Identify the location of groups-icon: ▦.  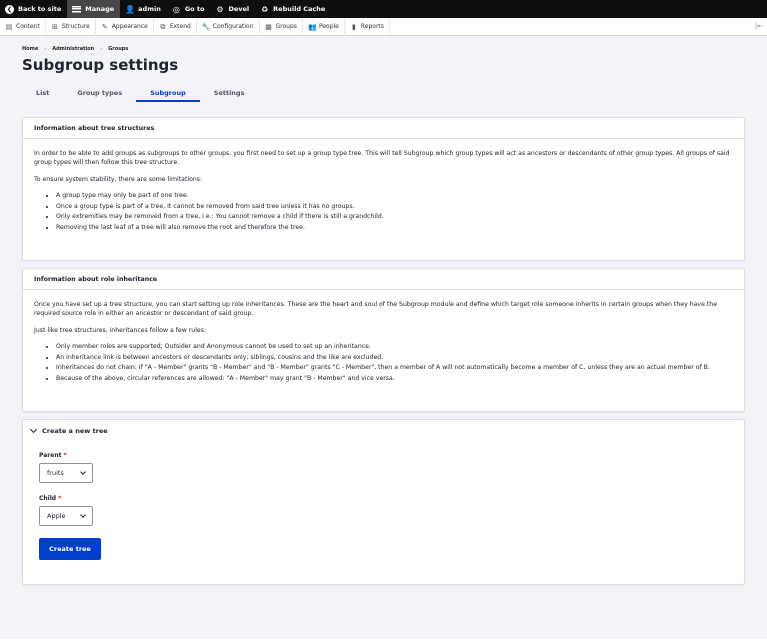
(268, 26).